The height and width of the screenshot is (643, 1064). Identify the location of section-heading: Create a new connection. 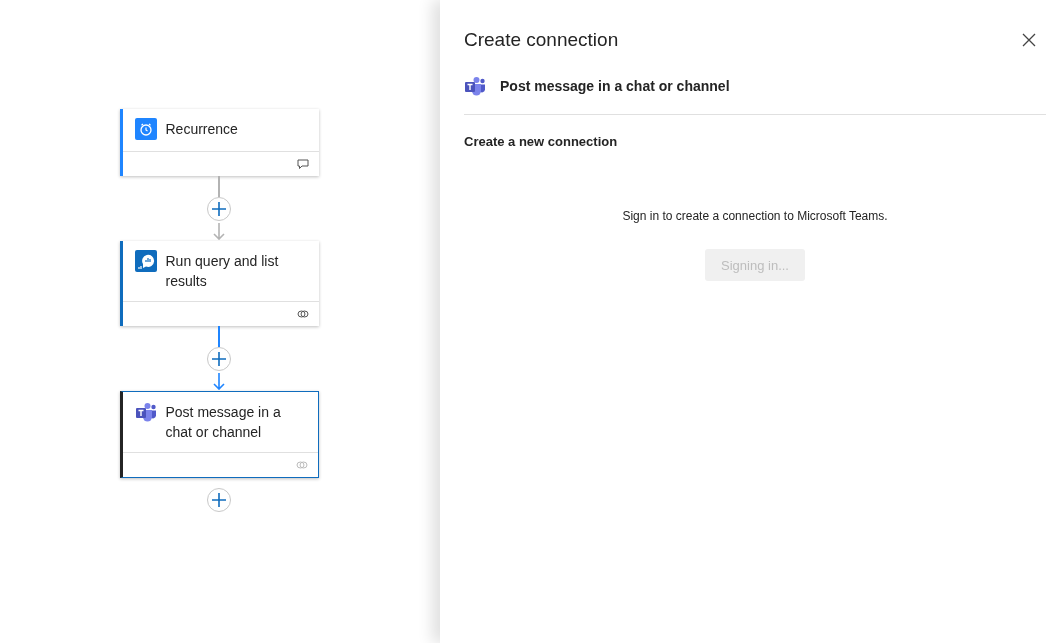
(541, 141).